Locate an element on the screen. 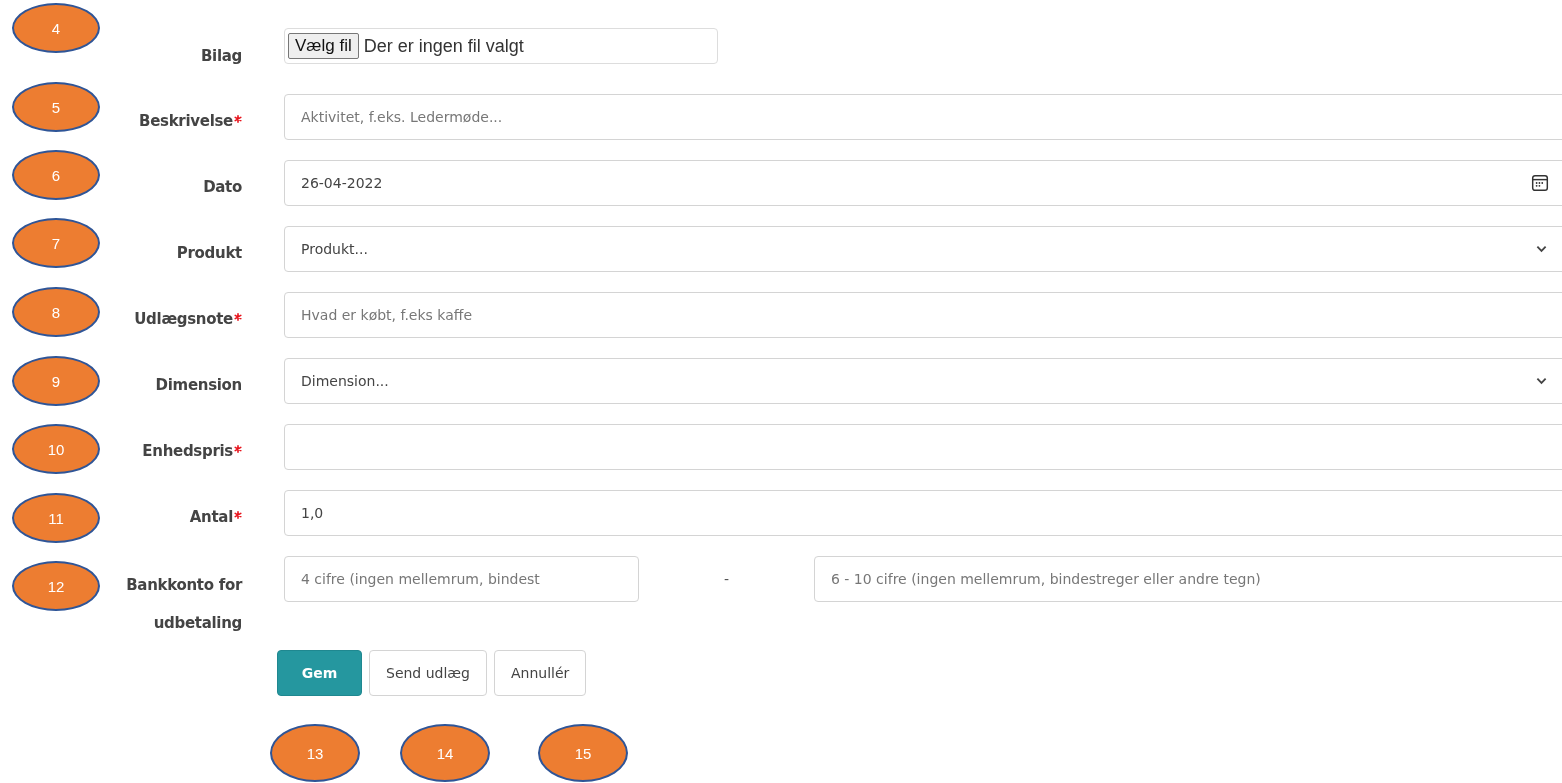 This screenshot has width=1562, height=783. number-callout: 14 is located at coordinates (445, 753).